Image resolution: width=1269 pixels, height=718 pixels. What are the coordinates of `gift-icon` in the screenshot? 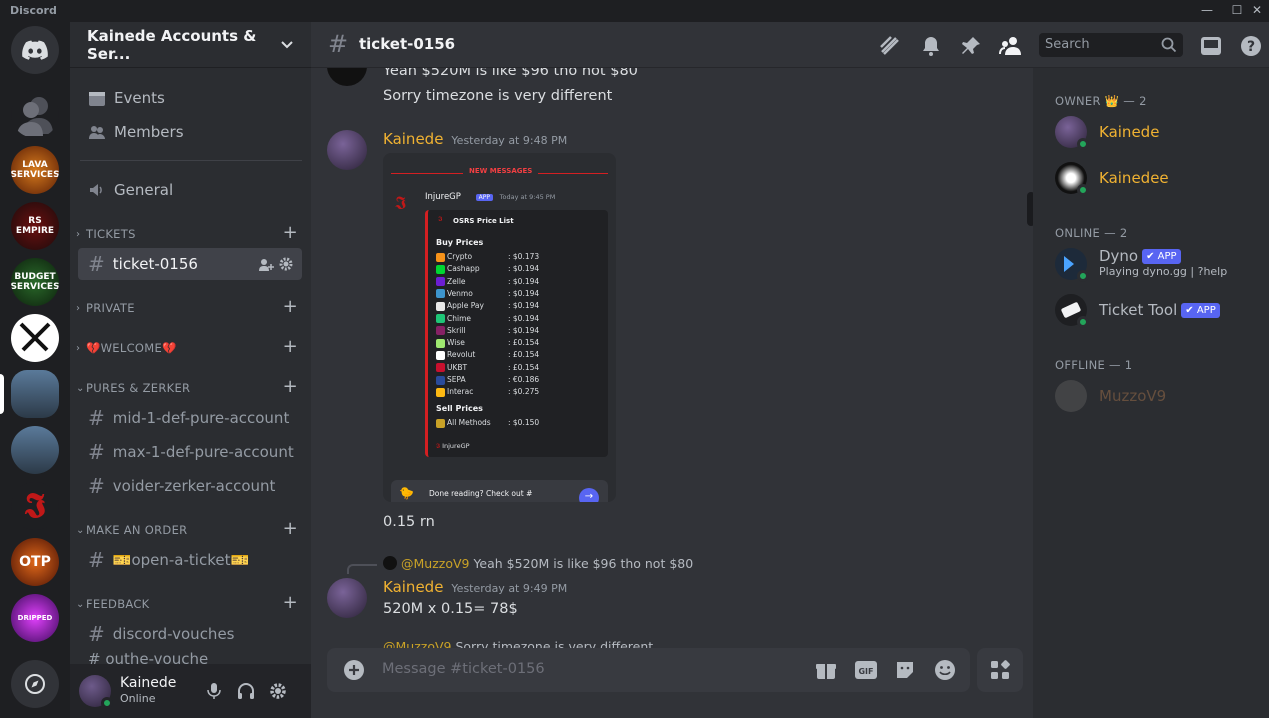 It's located at (826, 670).